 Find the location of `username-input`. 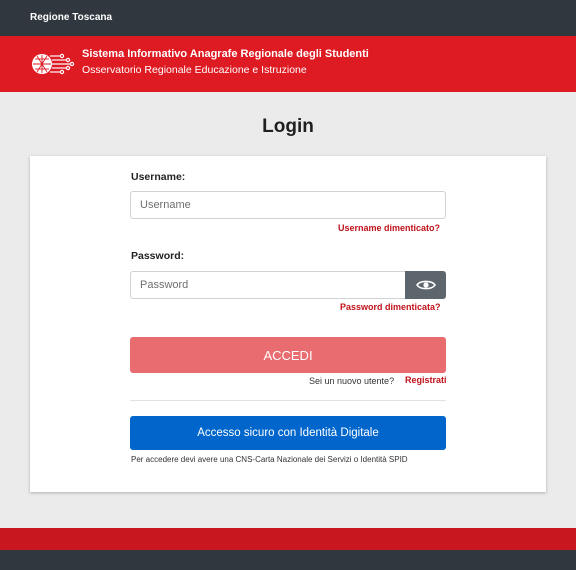

username-input is located at coordinates (288, 205).